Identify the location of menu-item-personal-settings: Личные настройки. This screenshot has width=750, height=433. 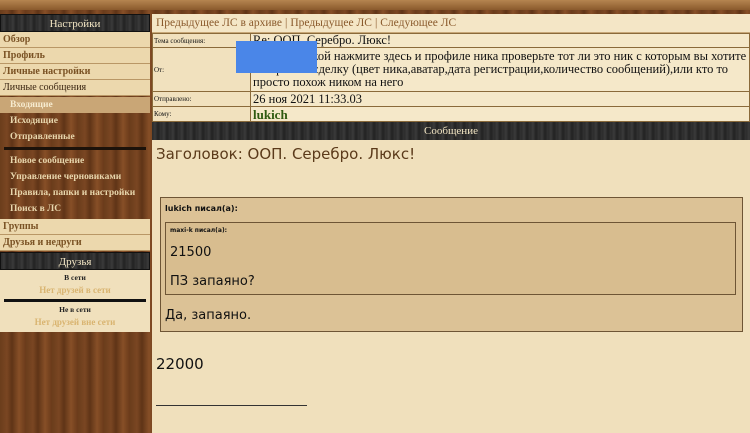
(75, 72).